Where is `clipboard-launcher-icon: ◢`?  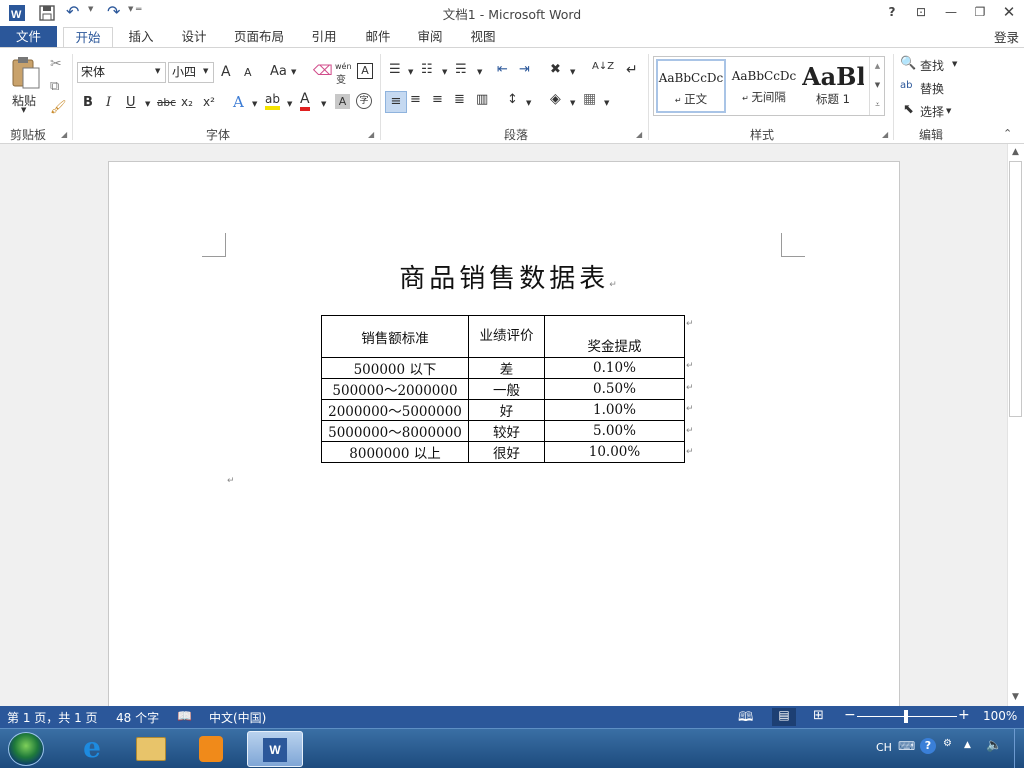
clipboard-launcher-icon: ◢ is located at coordinates (64, 134).